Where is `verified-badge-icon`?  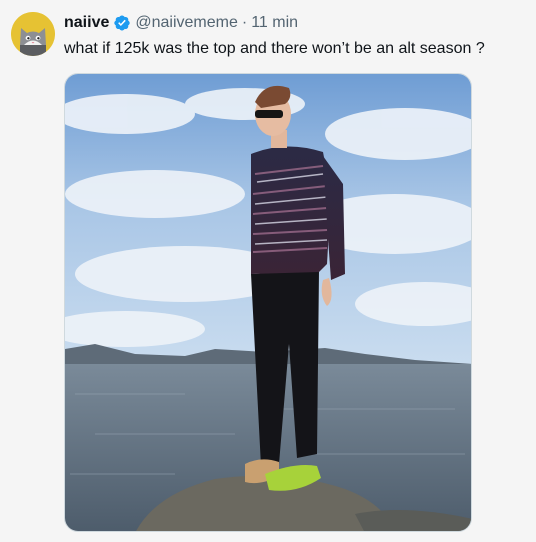 verified-badge-icon is located at coordinates (122, 23).